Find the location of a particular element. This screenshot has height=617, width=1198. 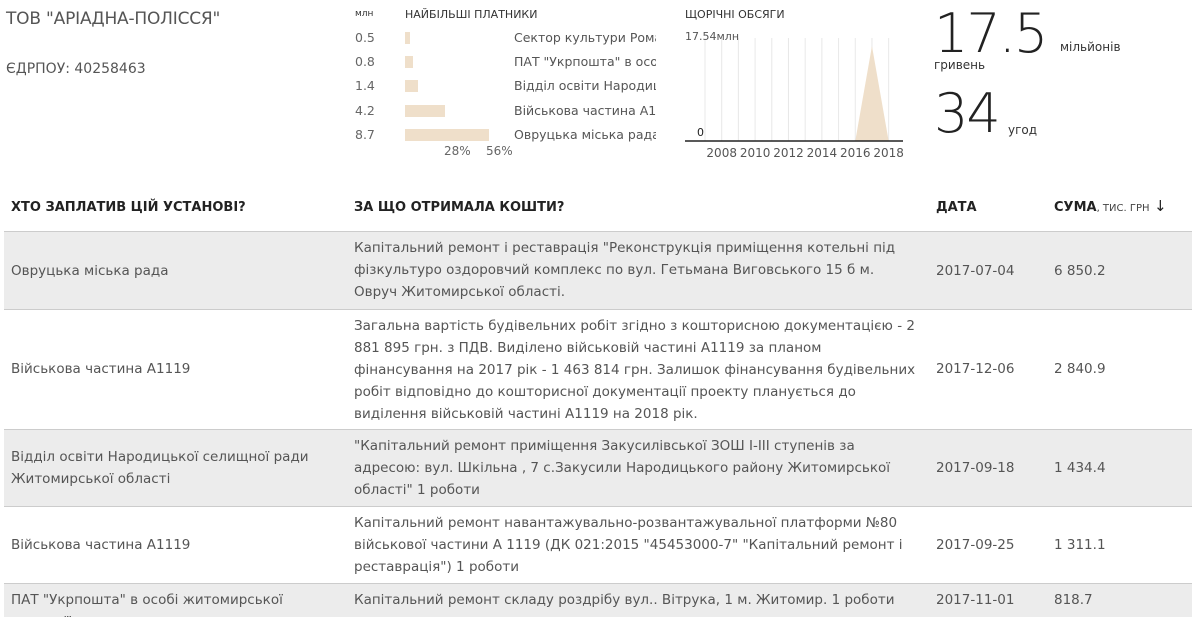

yearly-area is located at coordinates (872, 93).